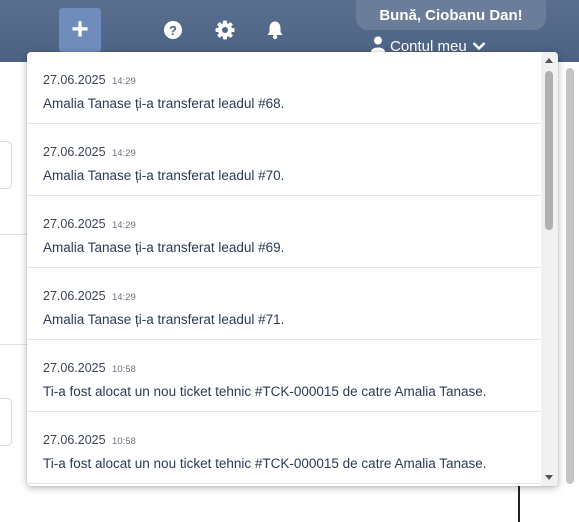 Image resolution: width=579 pixels, height=522 pixels. Describe the element at coordinates (275, 30) in the screenshot. I see `bell-icon` at that location.